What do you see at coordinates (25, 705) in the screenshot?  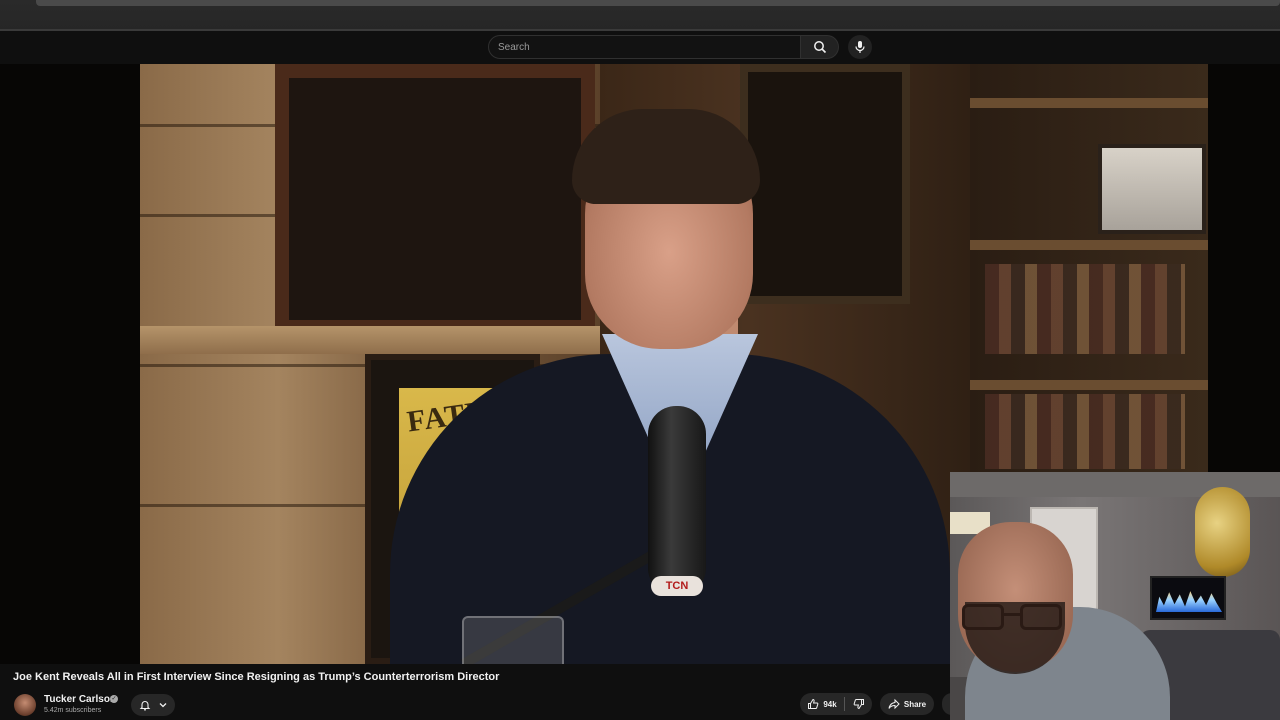 I see `avatar` at bounding box center [25, 705].